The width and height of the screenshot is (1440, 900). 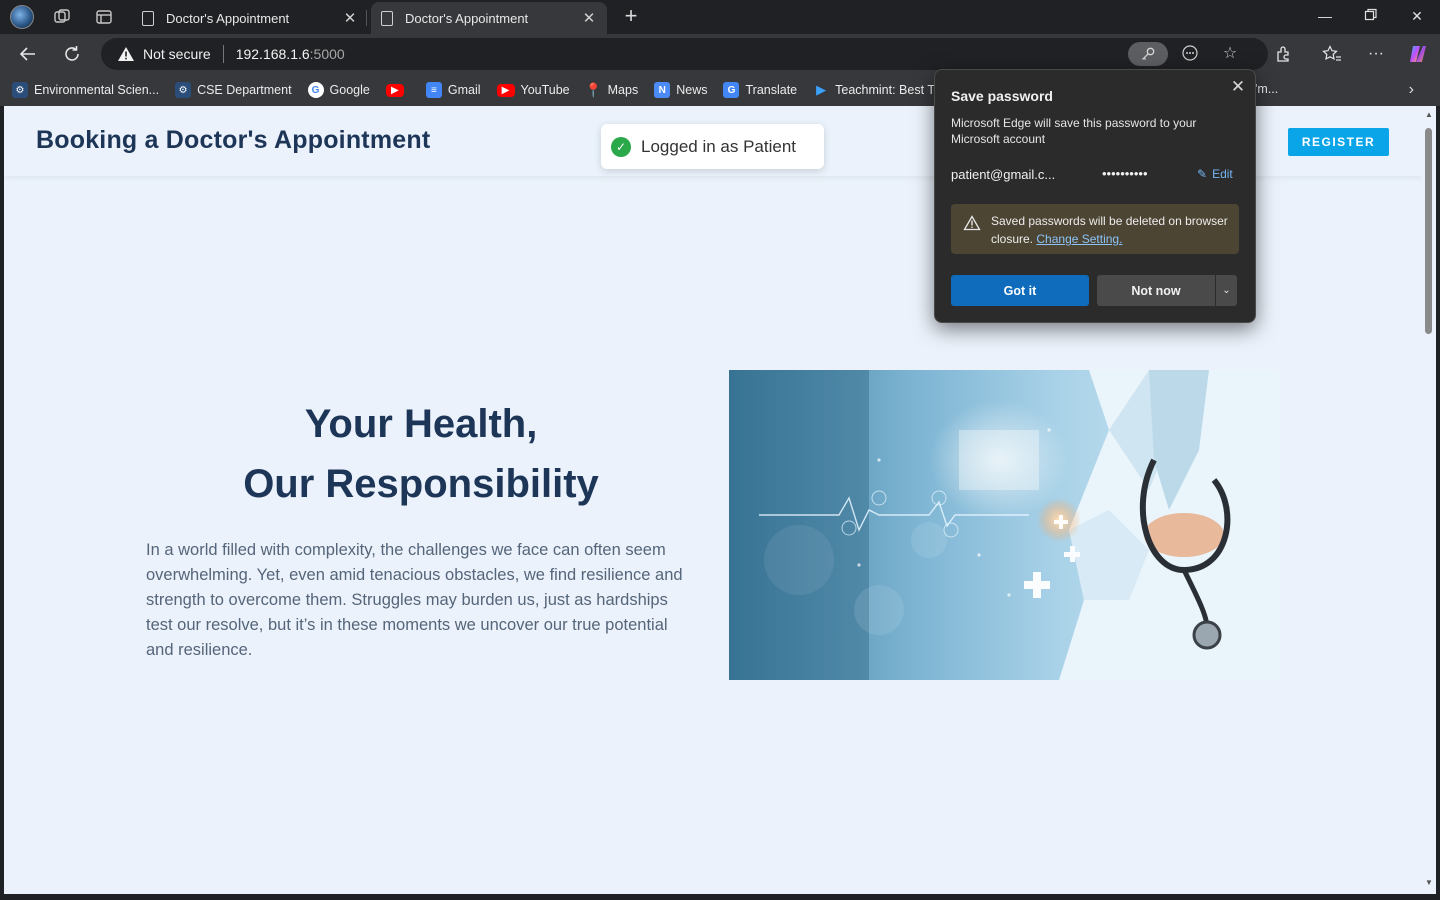 What do you see at coordinates (1002, 96) in the screenshot?
I see `dialog-title: Save password` at bounding box center [1002, 96].